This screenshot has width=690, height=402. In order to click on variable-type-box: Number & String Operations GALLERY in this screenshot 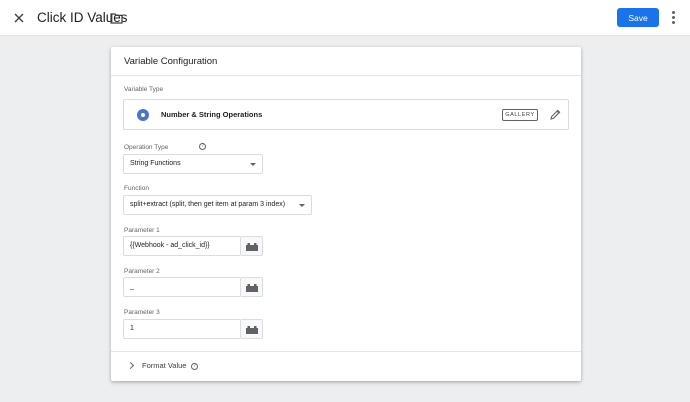, I will do `click(346, 114)`.